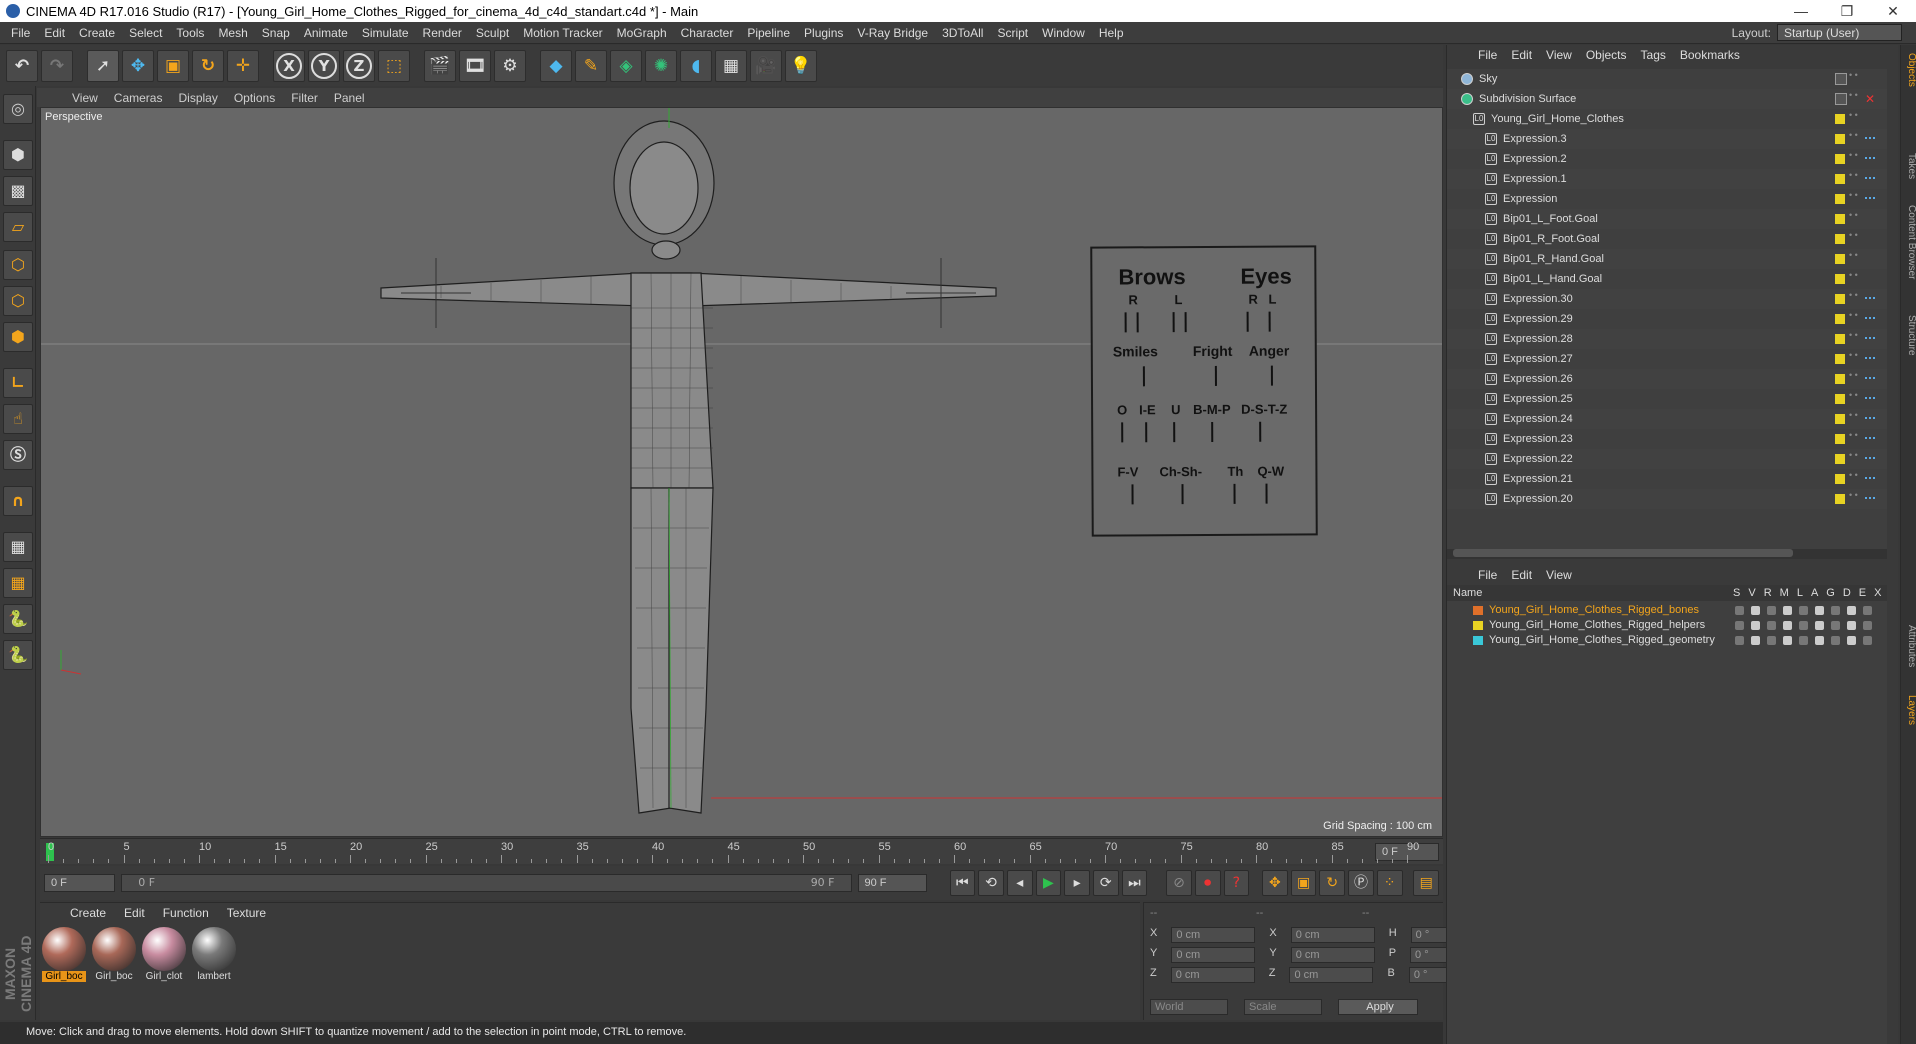 This screenshot has height=1044, width=1916. What do you see at coordinates (1122, 432) in the screenshot?
I see `viseme-o-slider` at bounding box center [1122, 432].